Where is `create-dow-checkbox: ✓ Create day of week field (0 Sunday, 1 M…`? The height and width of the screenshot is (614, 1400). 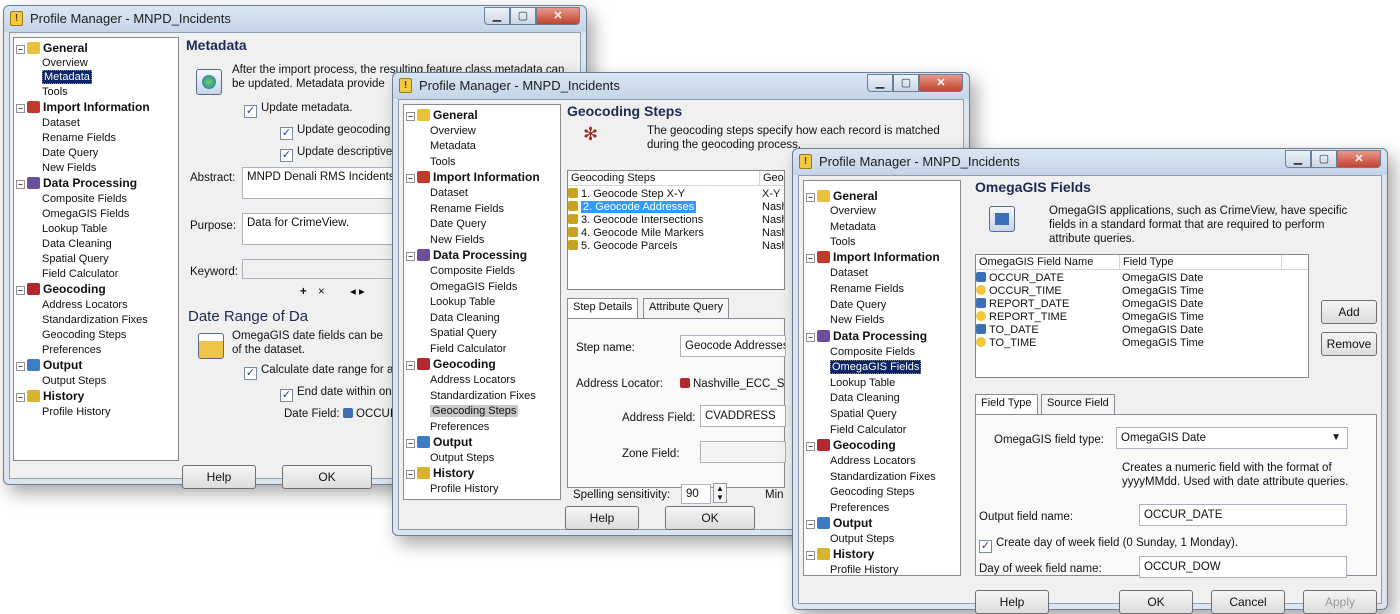
create-dow-checkbox: ✓ Create day of week field (0 Sunday, 1 M… is located at coordinates (1108, 544).